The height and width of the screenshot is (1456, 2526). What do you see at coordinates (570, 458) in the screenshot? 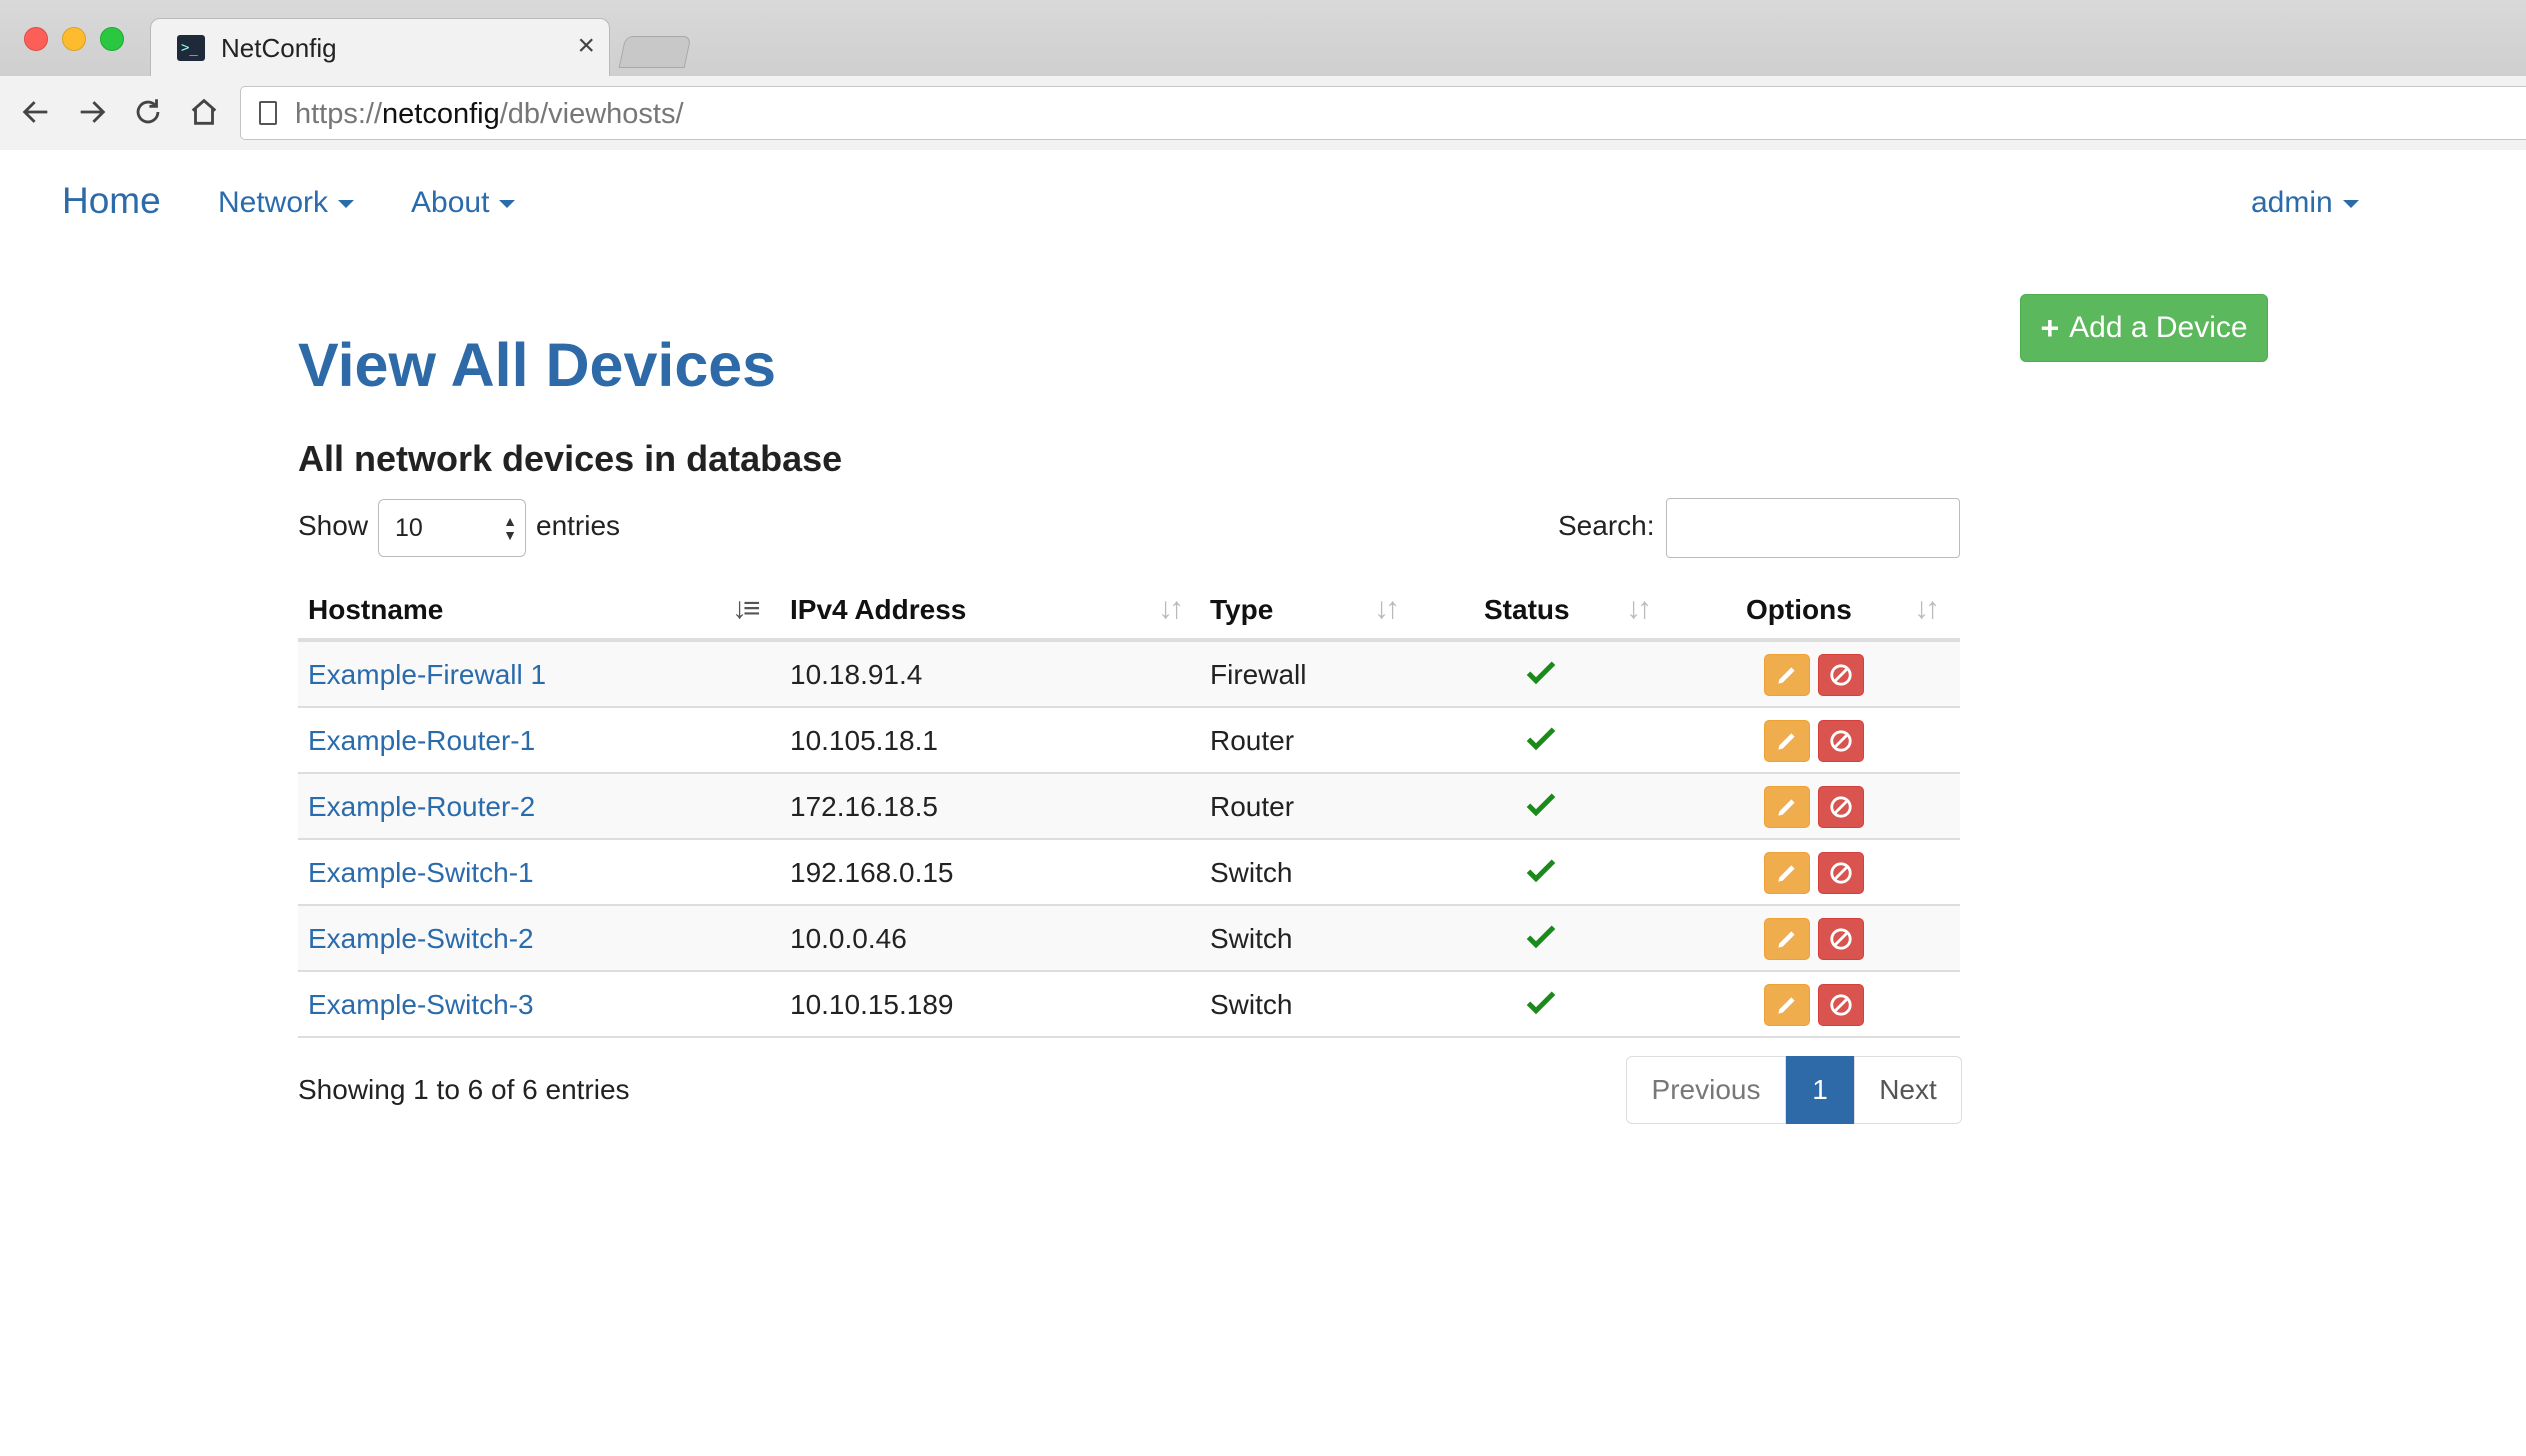
I see `page-subtitle: All network devices in database` at bounding box center [570, 458].